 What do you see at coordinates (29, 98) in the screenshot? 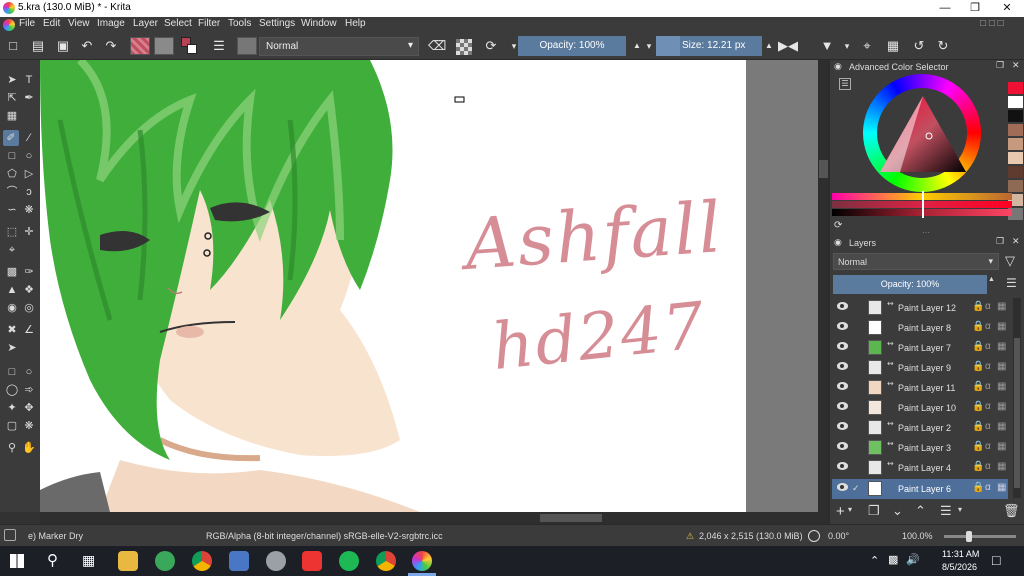
I see `calligraphy-icon: ✒` at bounding box center [29, 98].